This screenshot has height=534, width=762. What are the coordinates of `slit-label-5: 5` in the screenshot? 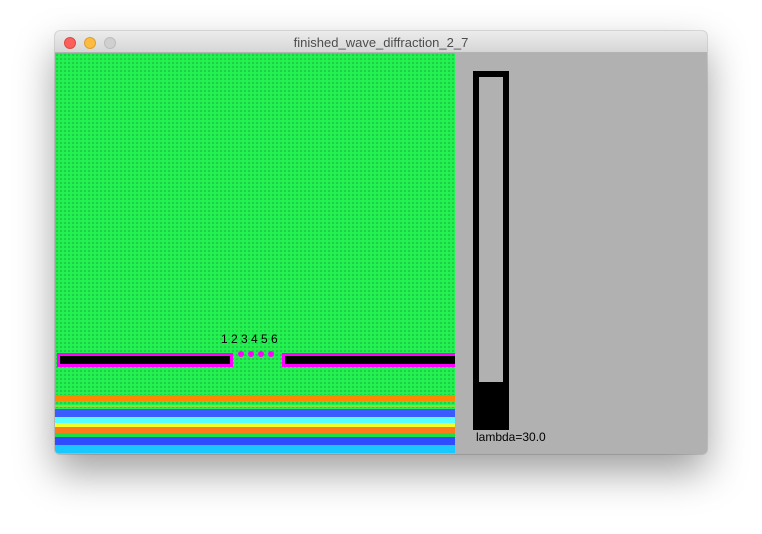 It's located at (264, 339).